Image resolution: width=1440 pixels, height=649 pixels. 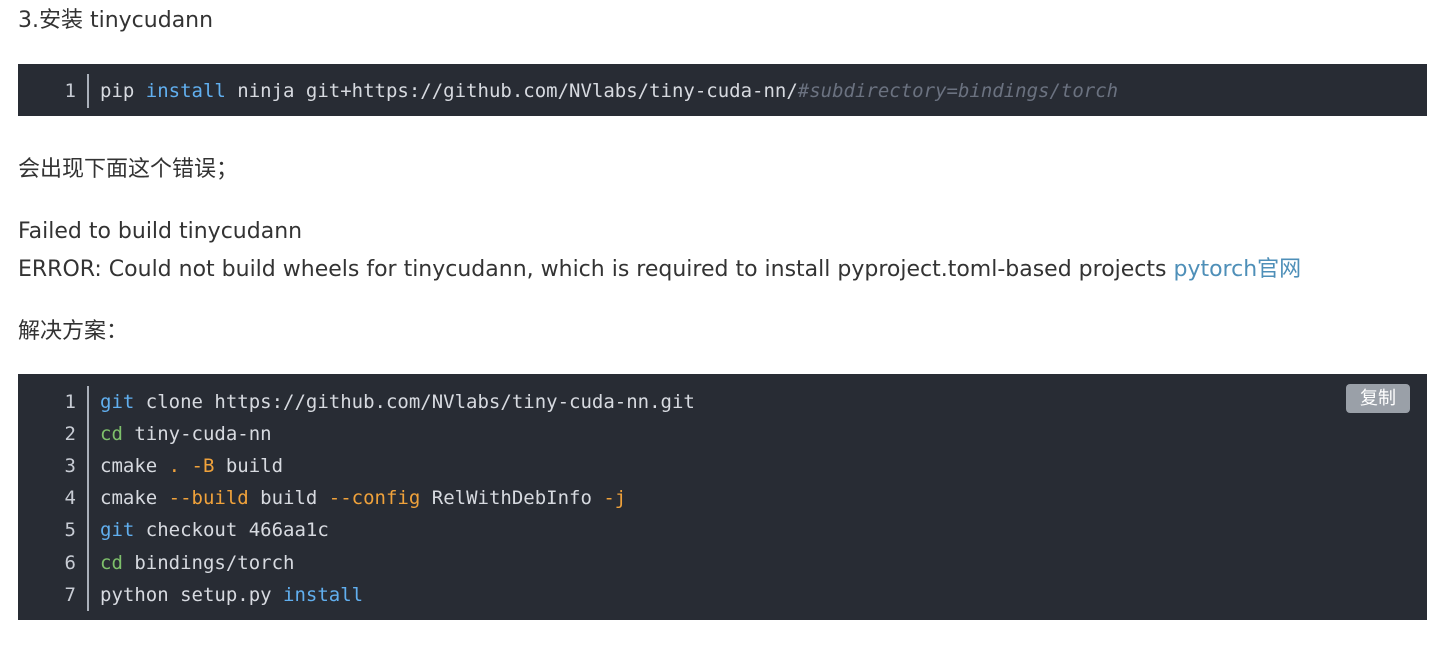 I want to click on code-text: python setup.py install, so click(x=231, y=595).